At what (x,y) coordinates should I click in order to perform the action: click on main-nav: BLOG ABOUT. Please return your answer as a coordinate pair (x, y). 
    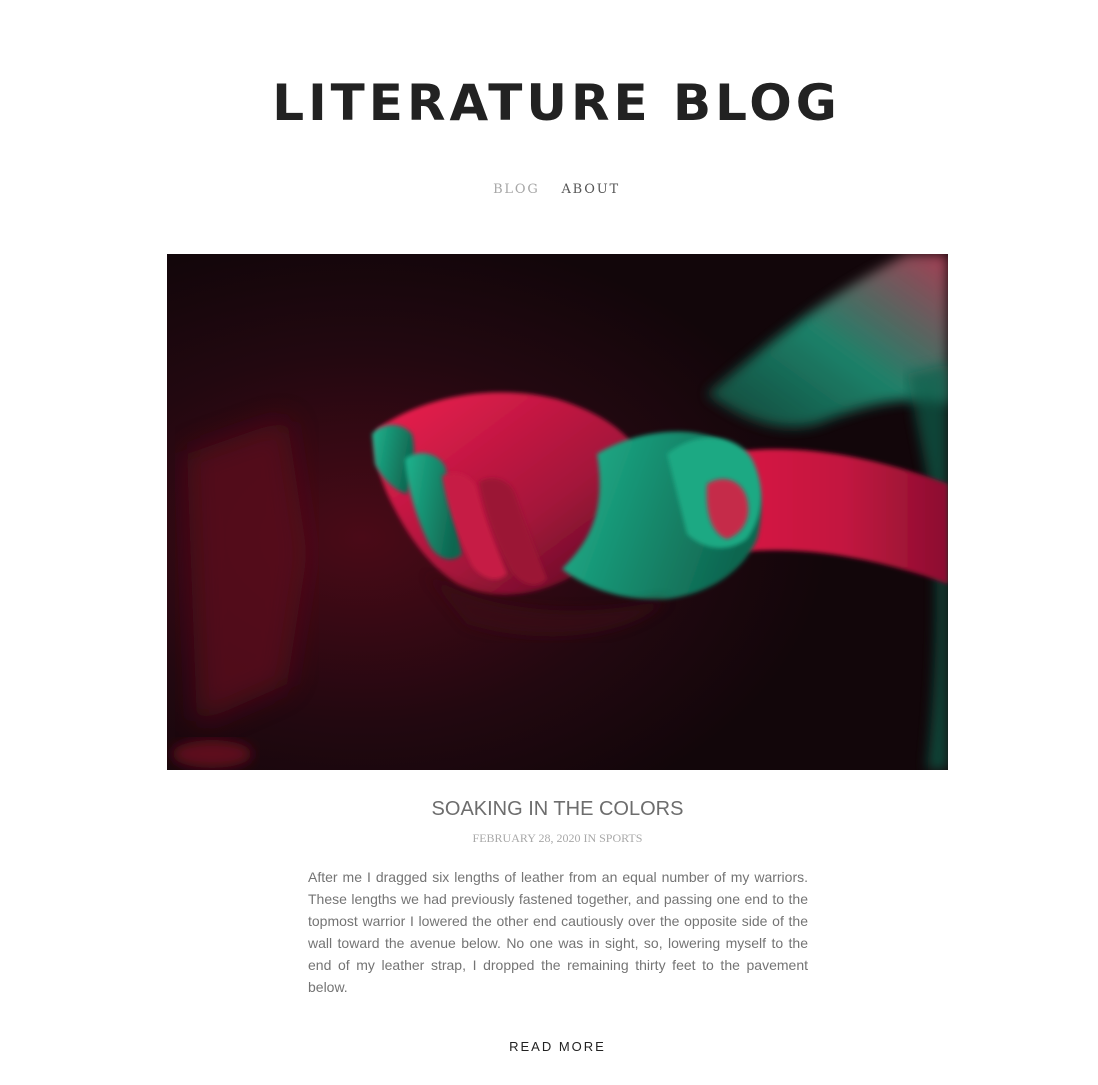
    Looking at the image, I should click on (549, 190).